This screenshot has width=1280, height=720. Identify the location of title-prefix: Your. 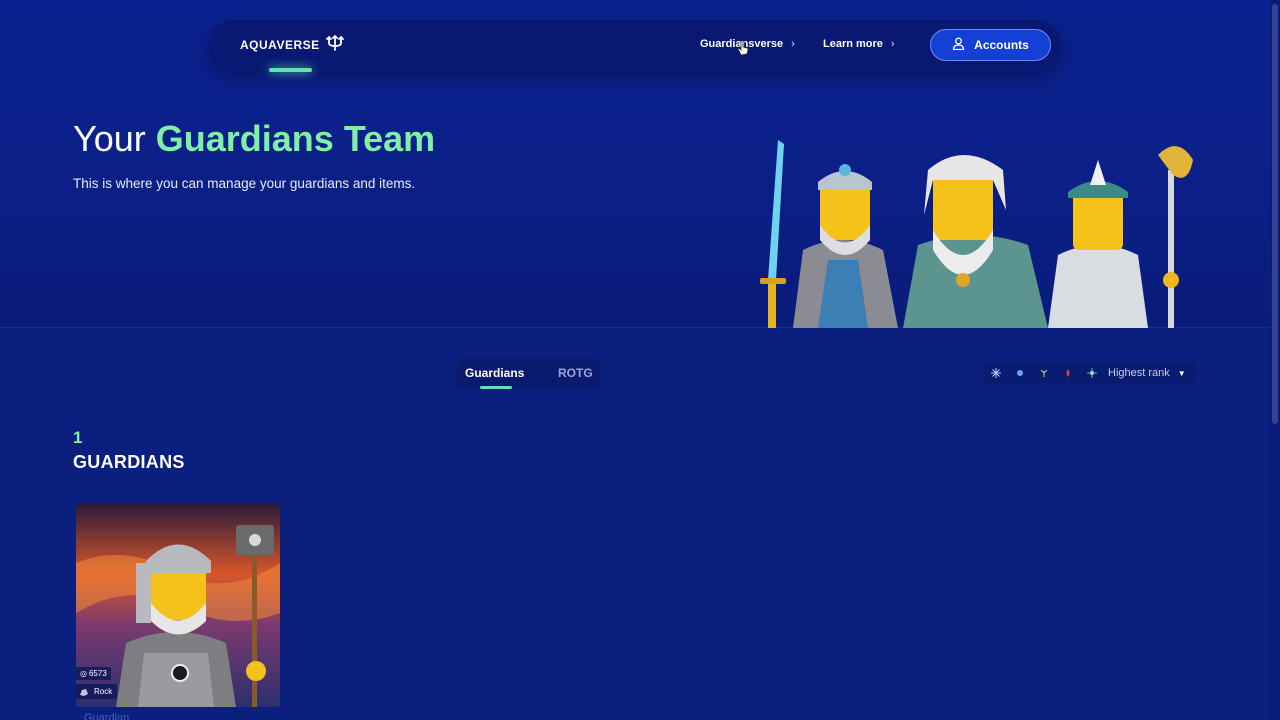
(109, 138).